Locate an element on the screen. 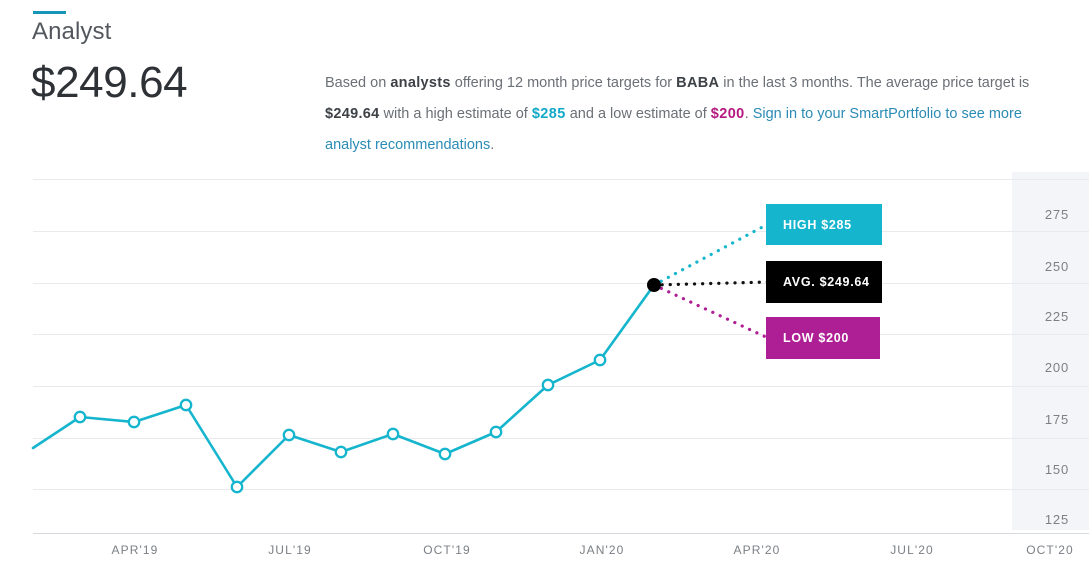  x-axis-label-apr20: APR'20 is located at coordinates (757, 550).